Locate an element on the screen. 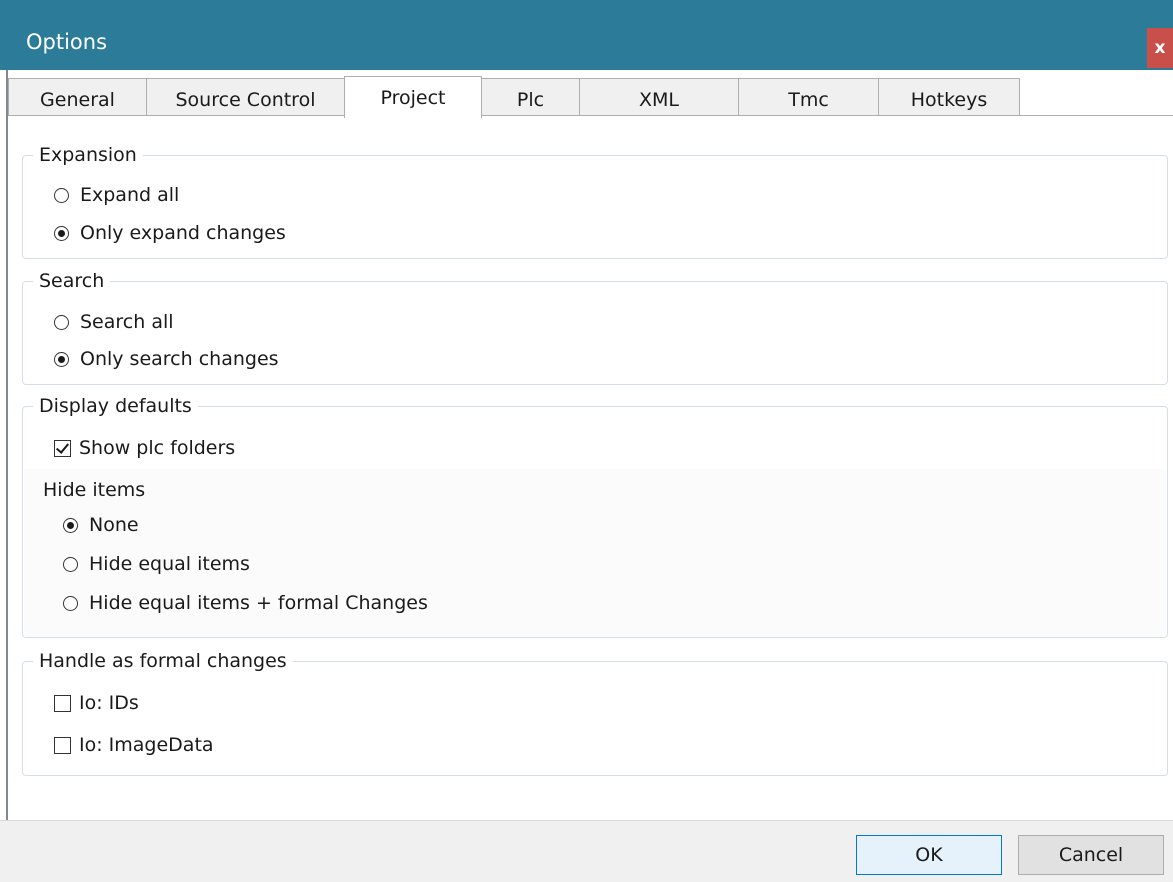 This screenshot has width=1173, height=882. hide-items-label: Hide items is located at coordinates (94, 490).